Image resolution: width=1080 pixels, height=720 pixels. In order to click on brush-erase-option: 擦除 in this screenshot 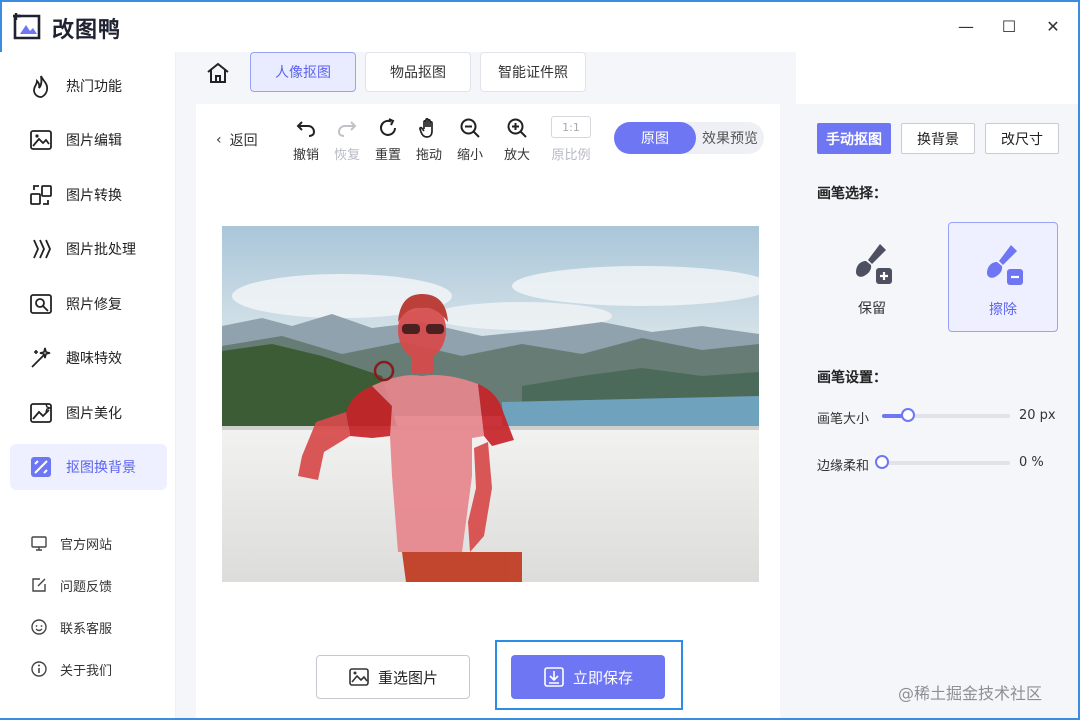, I will do `click(1003, 277)`.